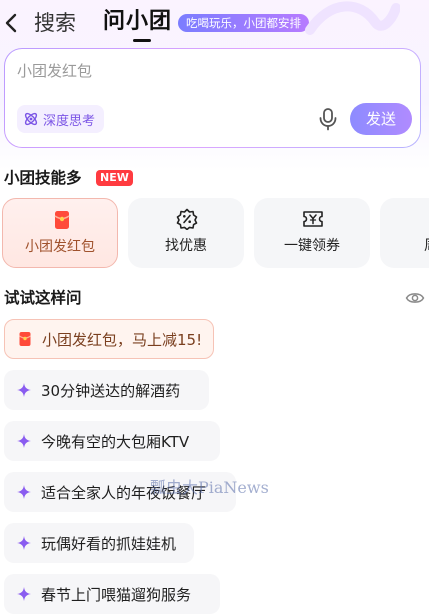 This screenshot has width=429, height=614. What do you see at coordinates (11, 23) in the screenshot?
I see `chevron-left-icon` at bounding box center [11, 23].